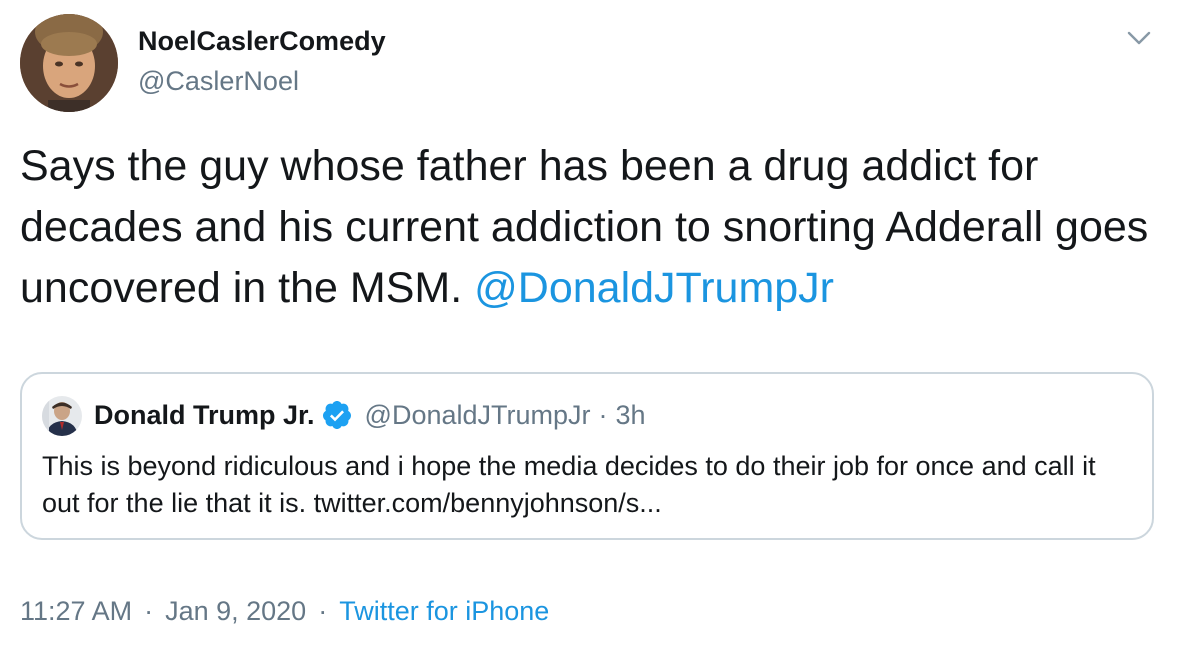  I want to click on author-handle: @CaslerNoel, so click(218, 81).